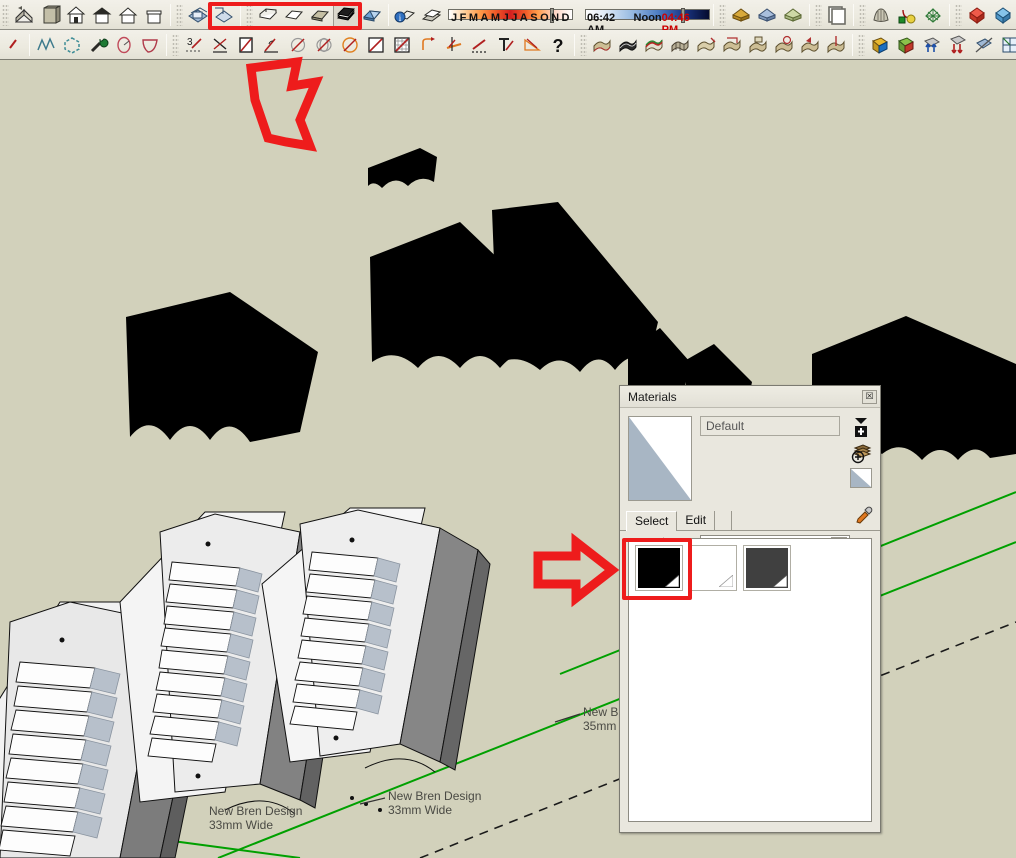 This screenshot has width=1016, height=858. What do you see at coordinates (480, 45) in the screenshot?
I see `trim-icon` at bounding box center [480, 45].